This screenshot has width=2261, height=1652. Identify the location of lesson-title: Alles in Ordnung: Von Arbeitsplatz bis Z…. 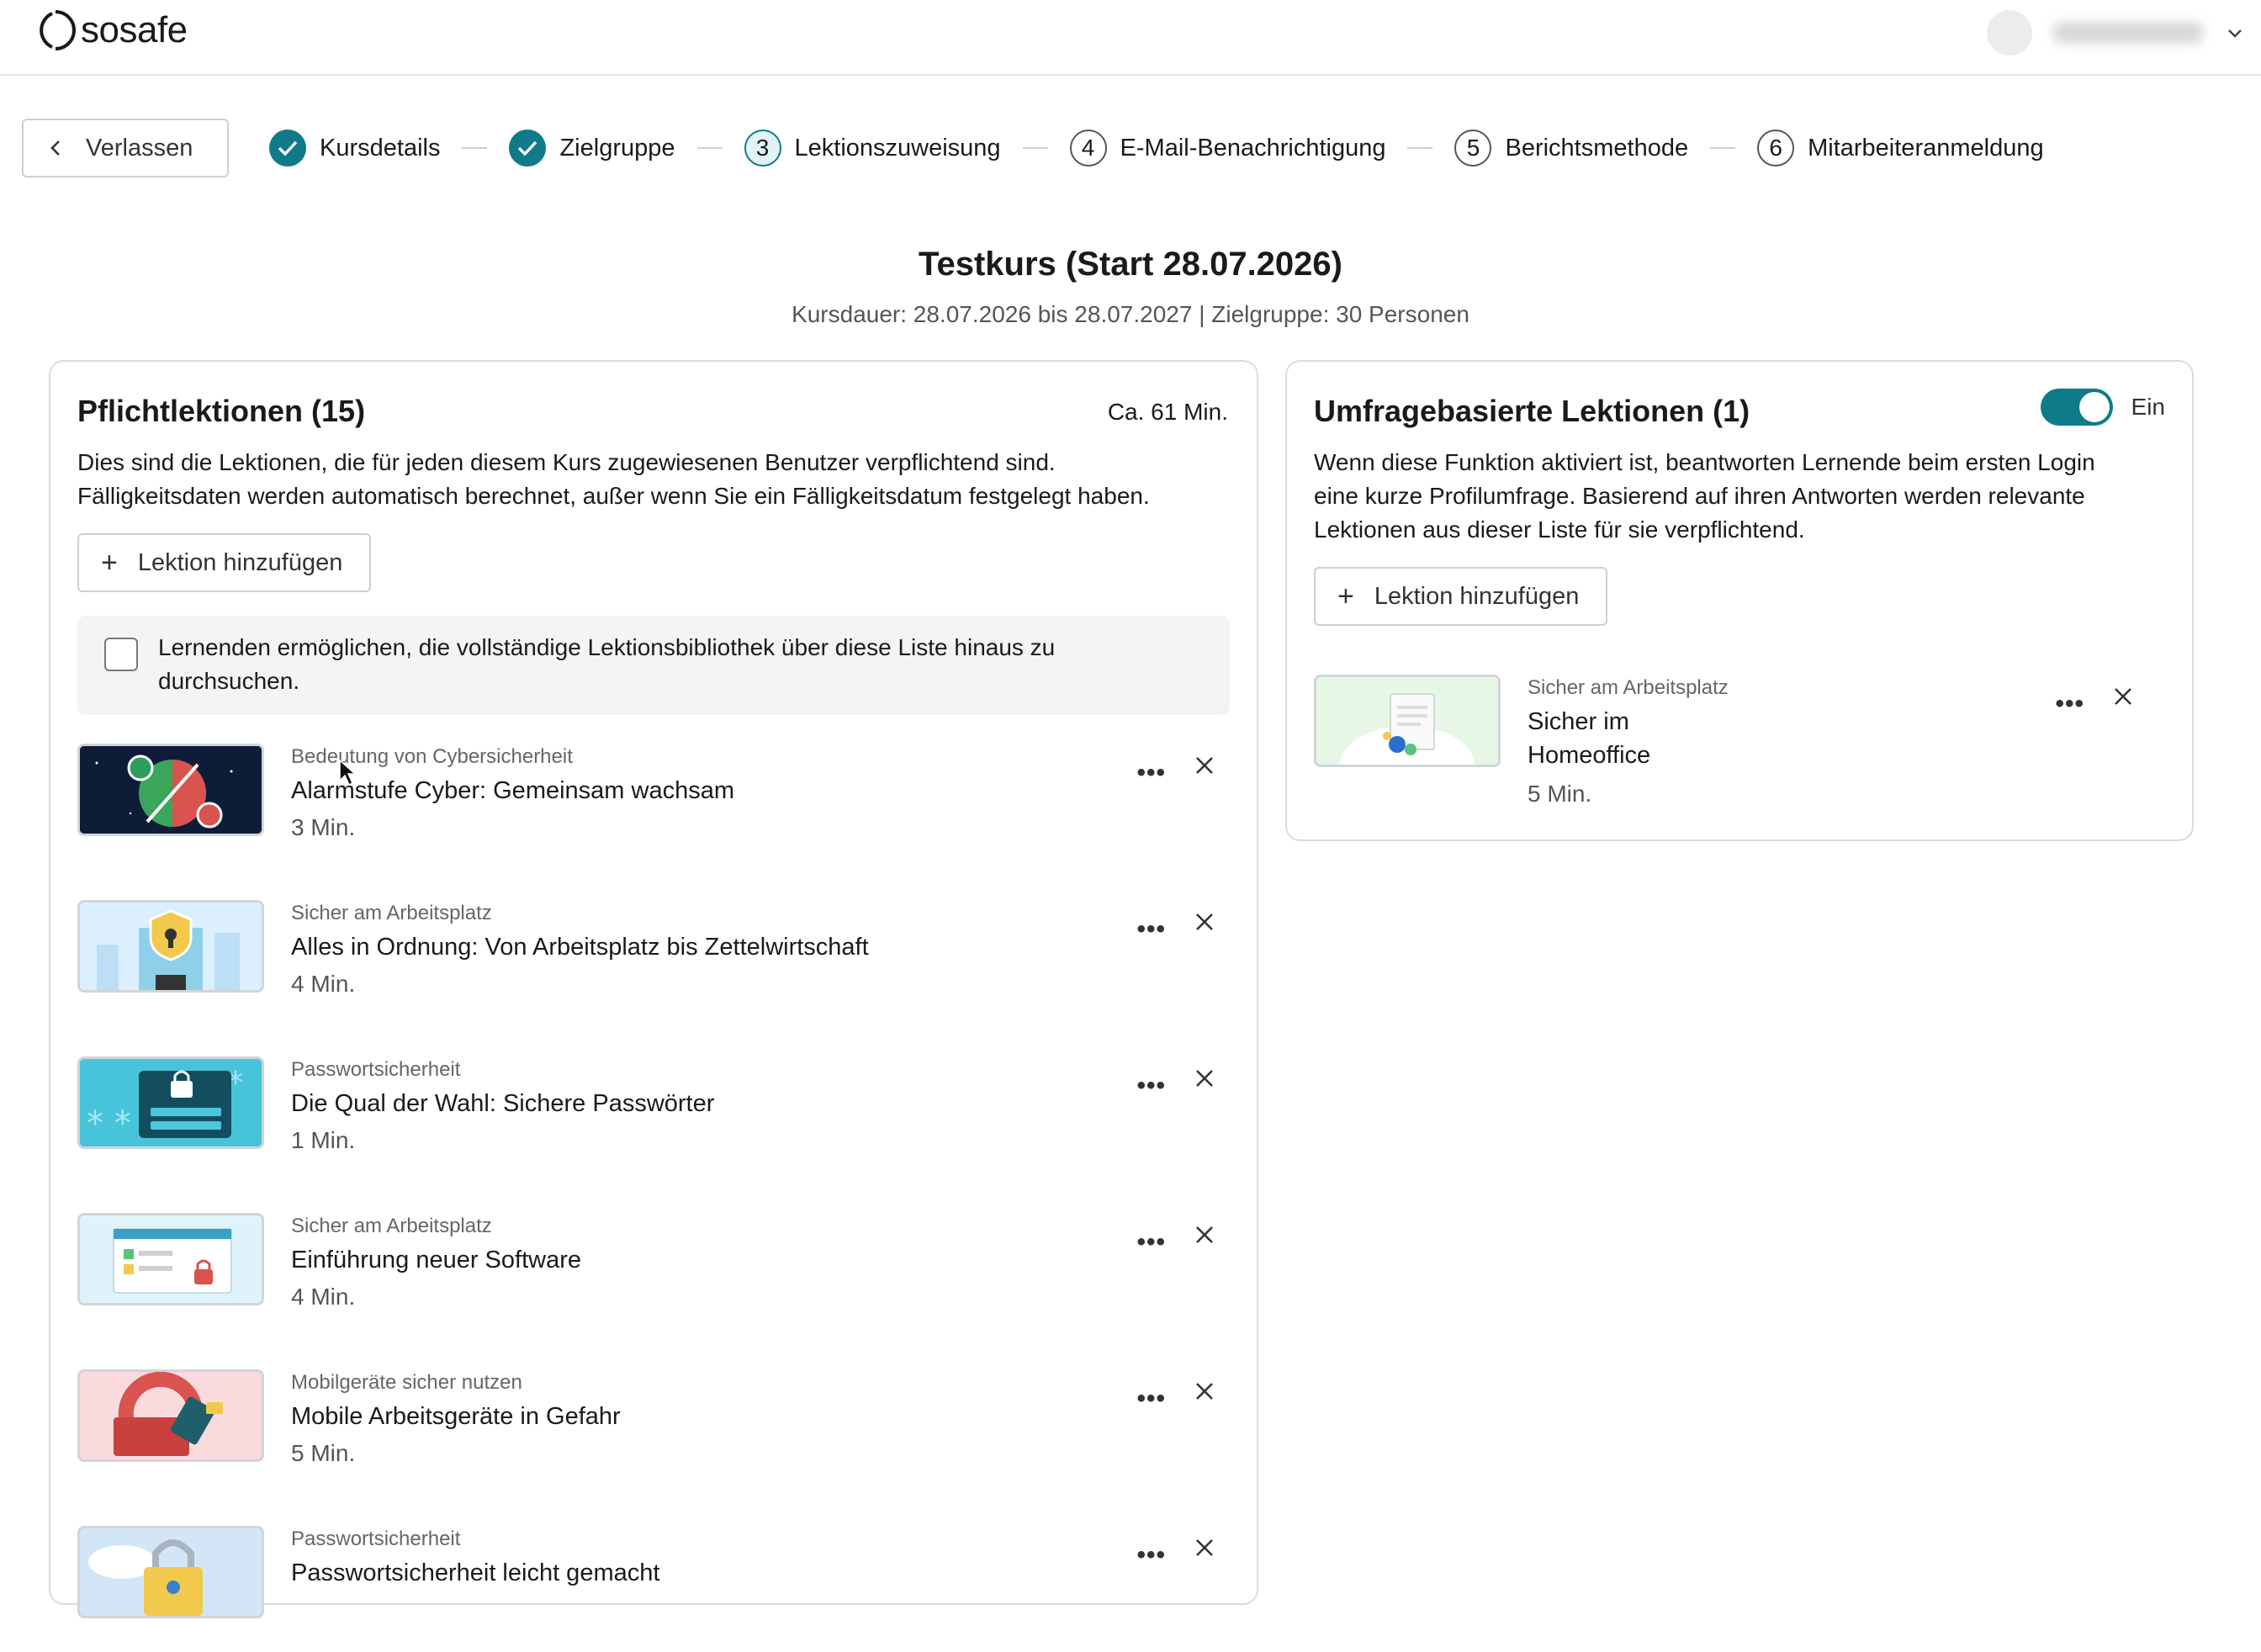
(580, 947).